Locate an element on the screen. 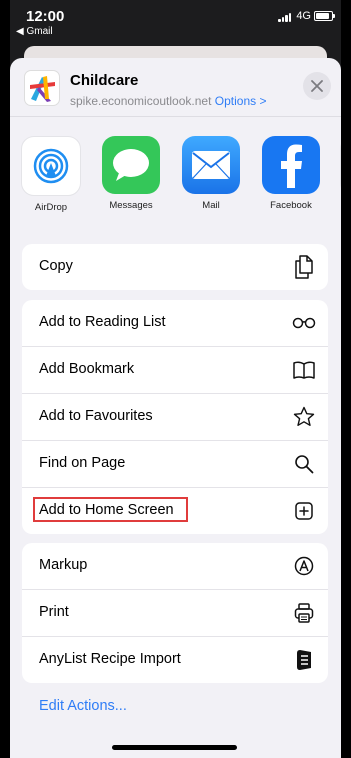 The image size is (351, 758). facebook-icon is located at coordinates (291, 165).